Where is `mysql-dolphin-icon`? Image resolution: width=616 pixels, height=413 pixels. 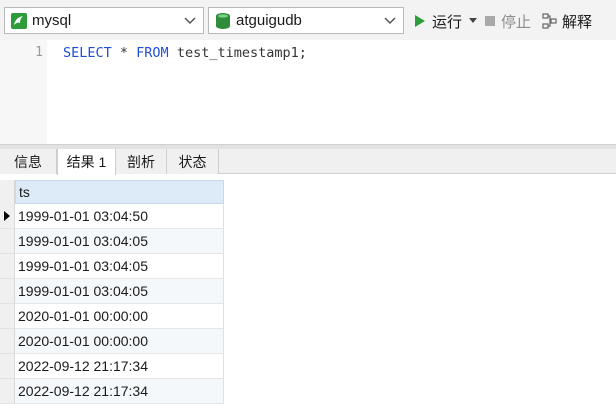
mysql-dolphin-icon is located at coordinates (19, 21).